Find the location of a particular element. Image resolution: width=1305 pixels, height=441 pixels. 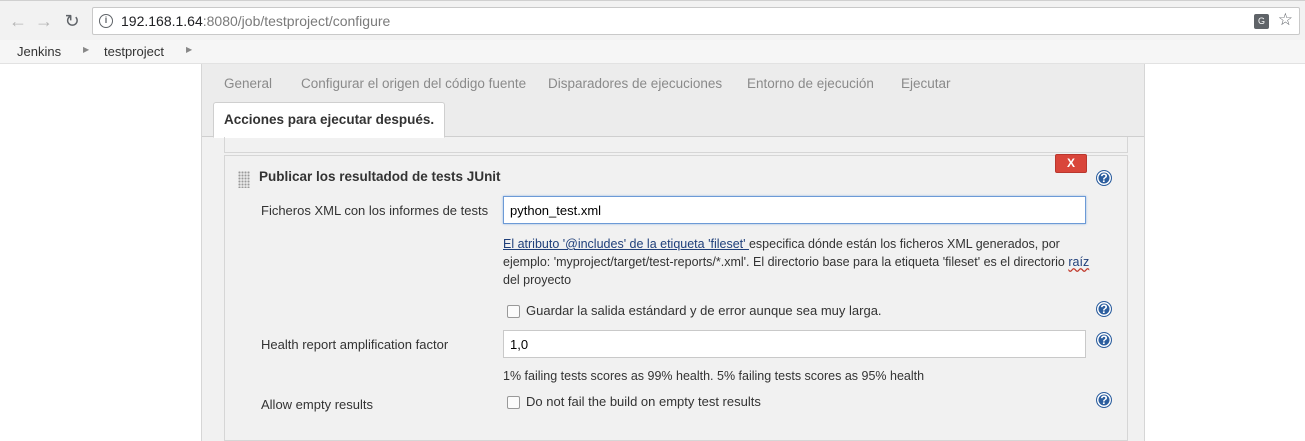

bookmark-star-icon: ☆ is located at coordinates (1285, 20).